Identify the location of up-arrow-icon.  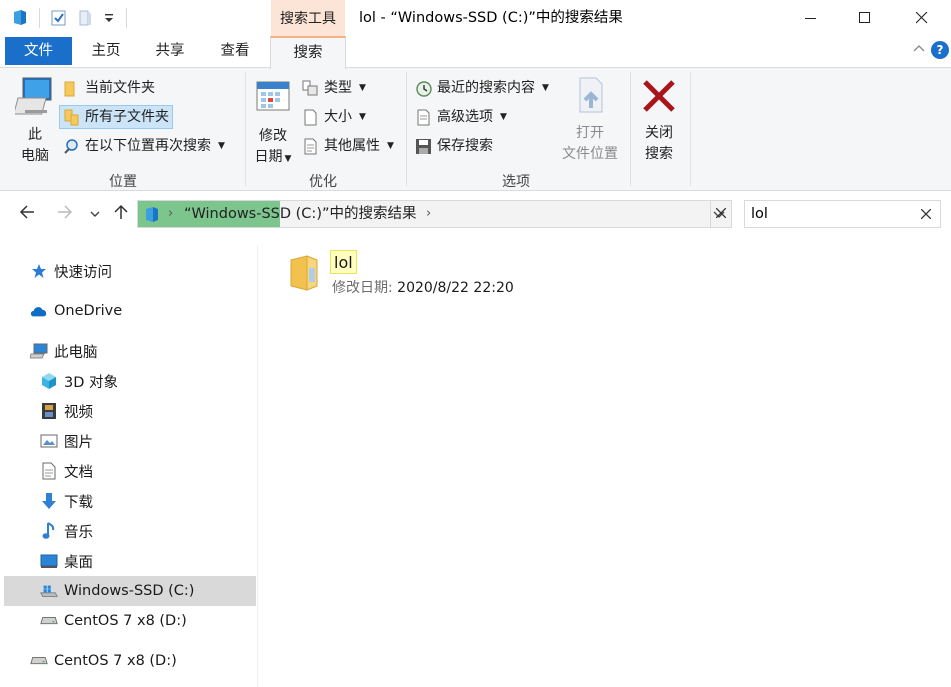
(121, 211).